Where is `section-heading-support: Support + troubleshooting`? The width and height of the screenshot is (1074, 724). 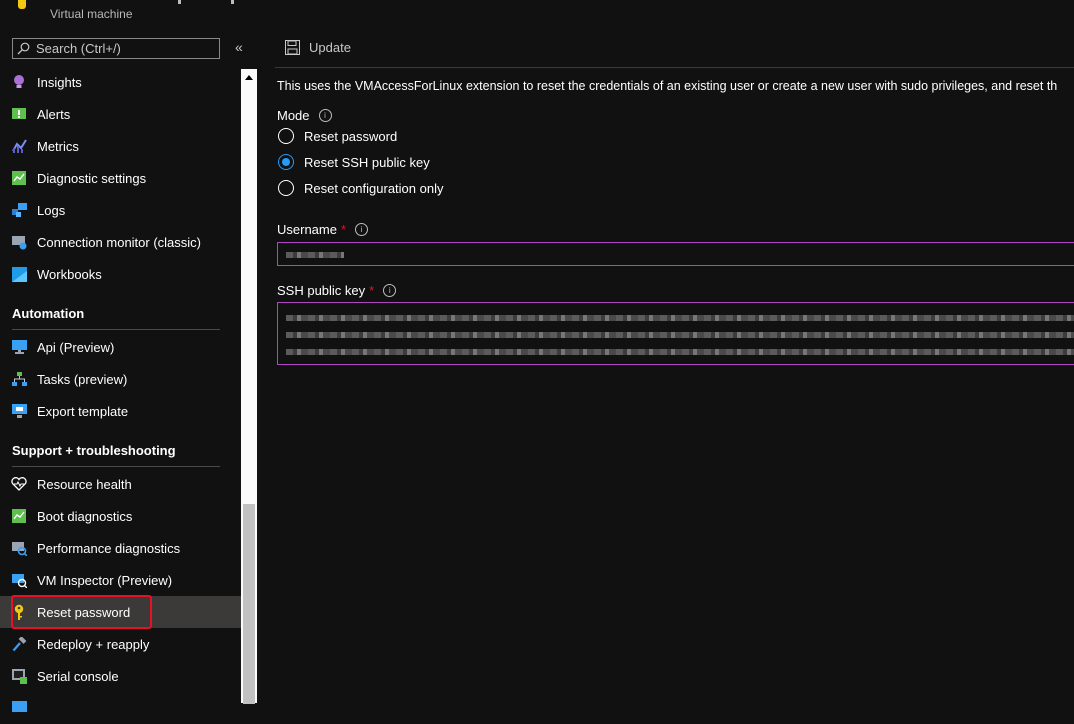 section-heading-support: Support + troubleshooting is located at coordinates (94, 450).